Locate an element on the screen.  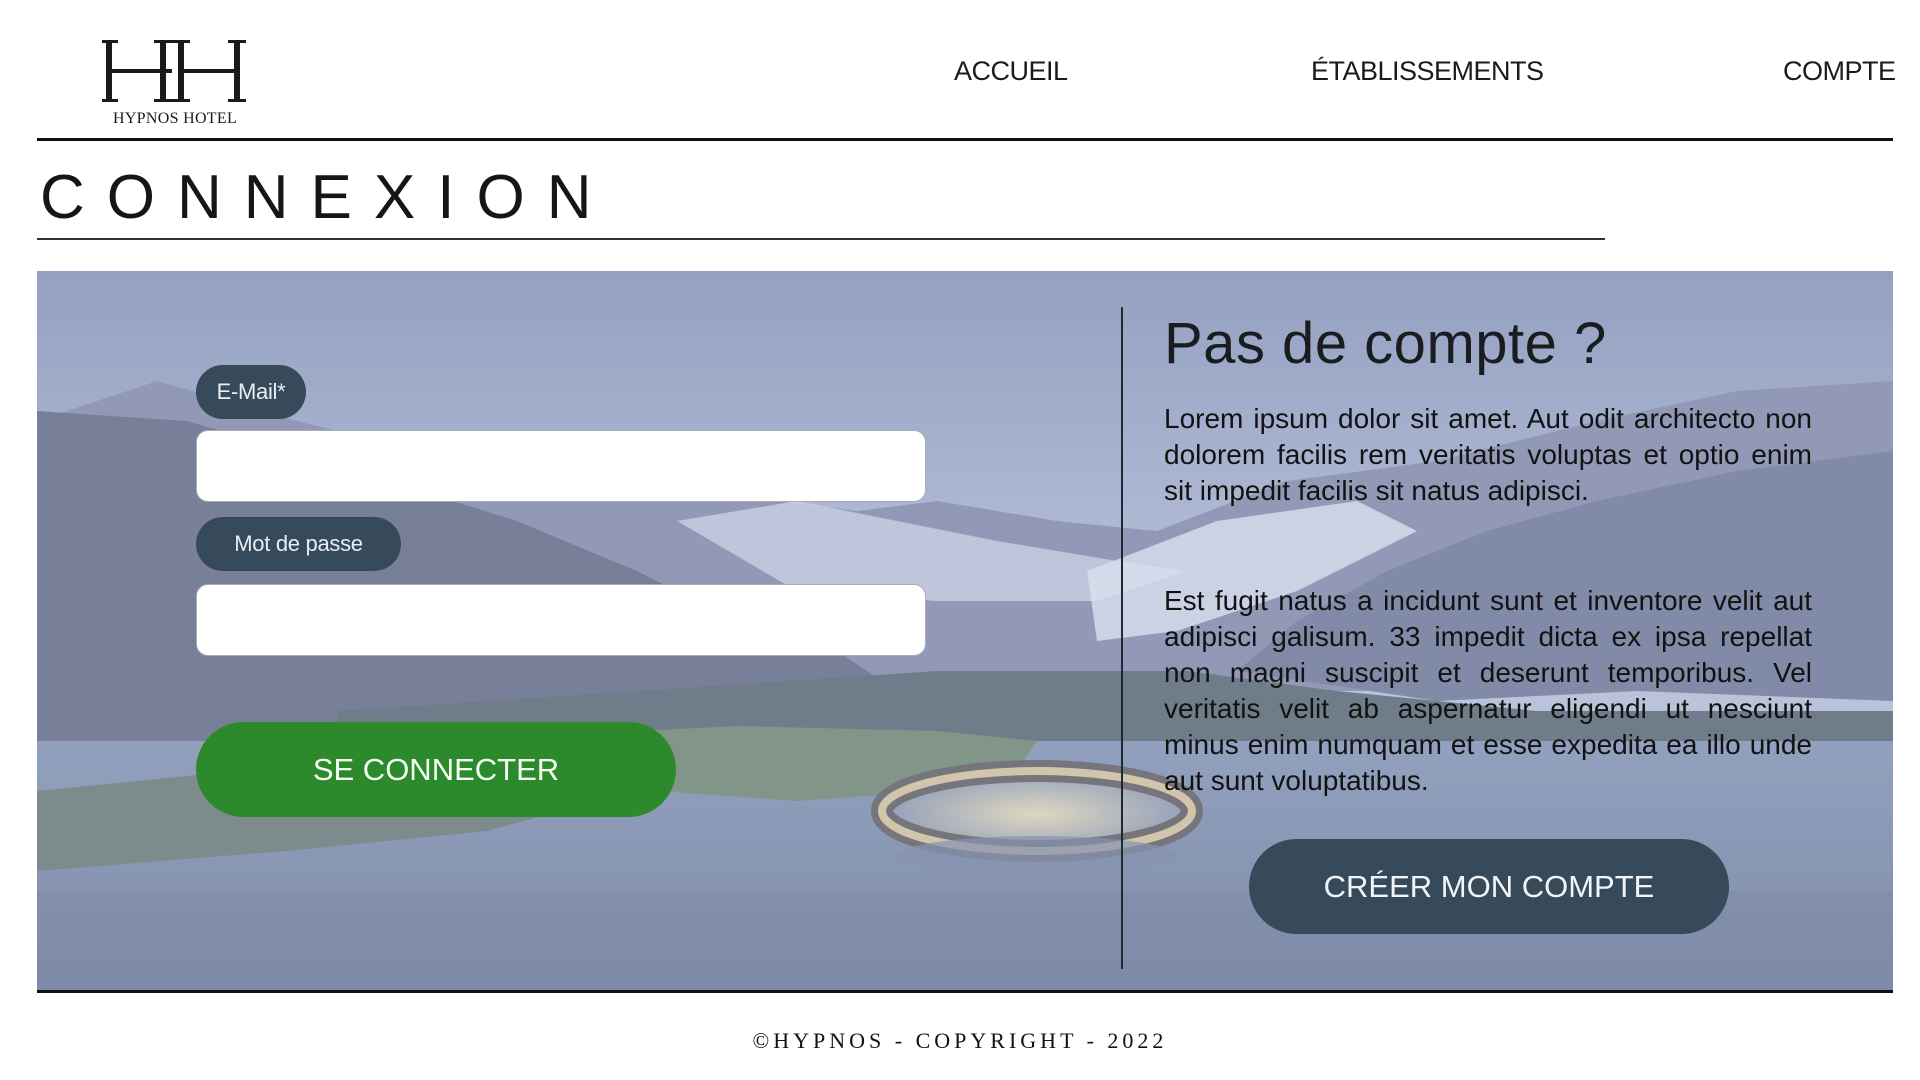
password-label: Mot de passe is located at coordinates (298, 544).